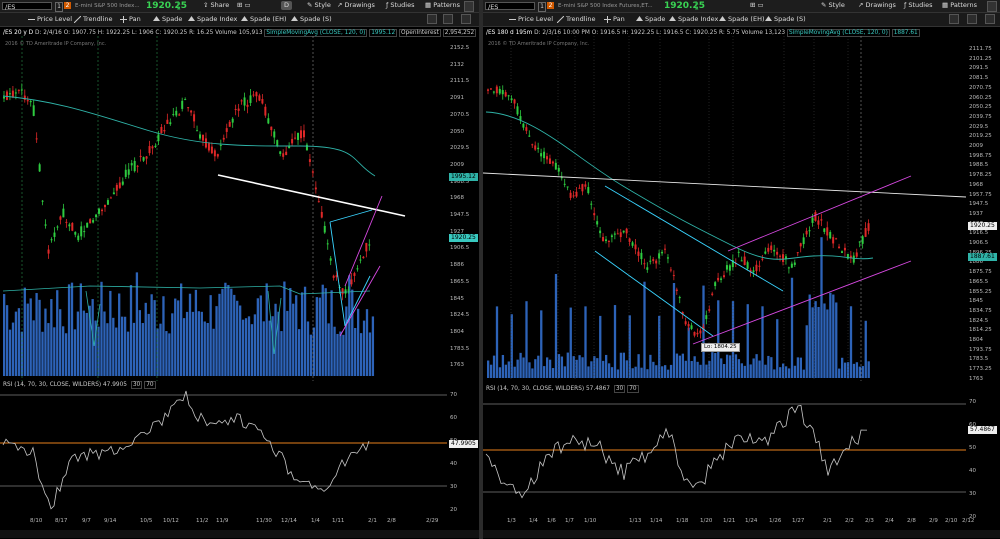 This screenshot has width=1000, height=539. Describe the element at coordinates (244, 5) in the screenshot. I see `left-period-icons: ⊞ ▭` at that location.